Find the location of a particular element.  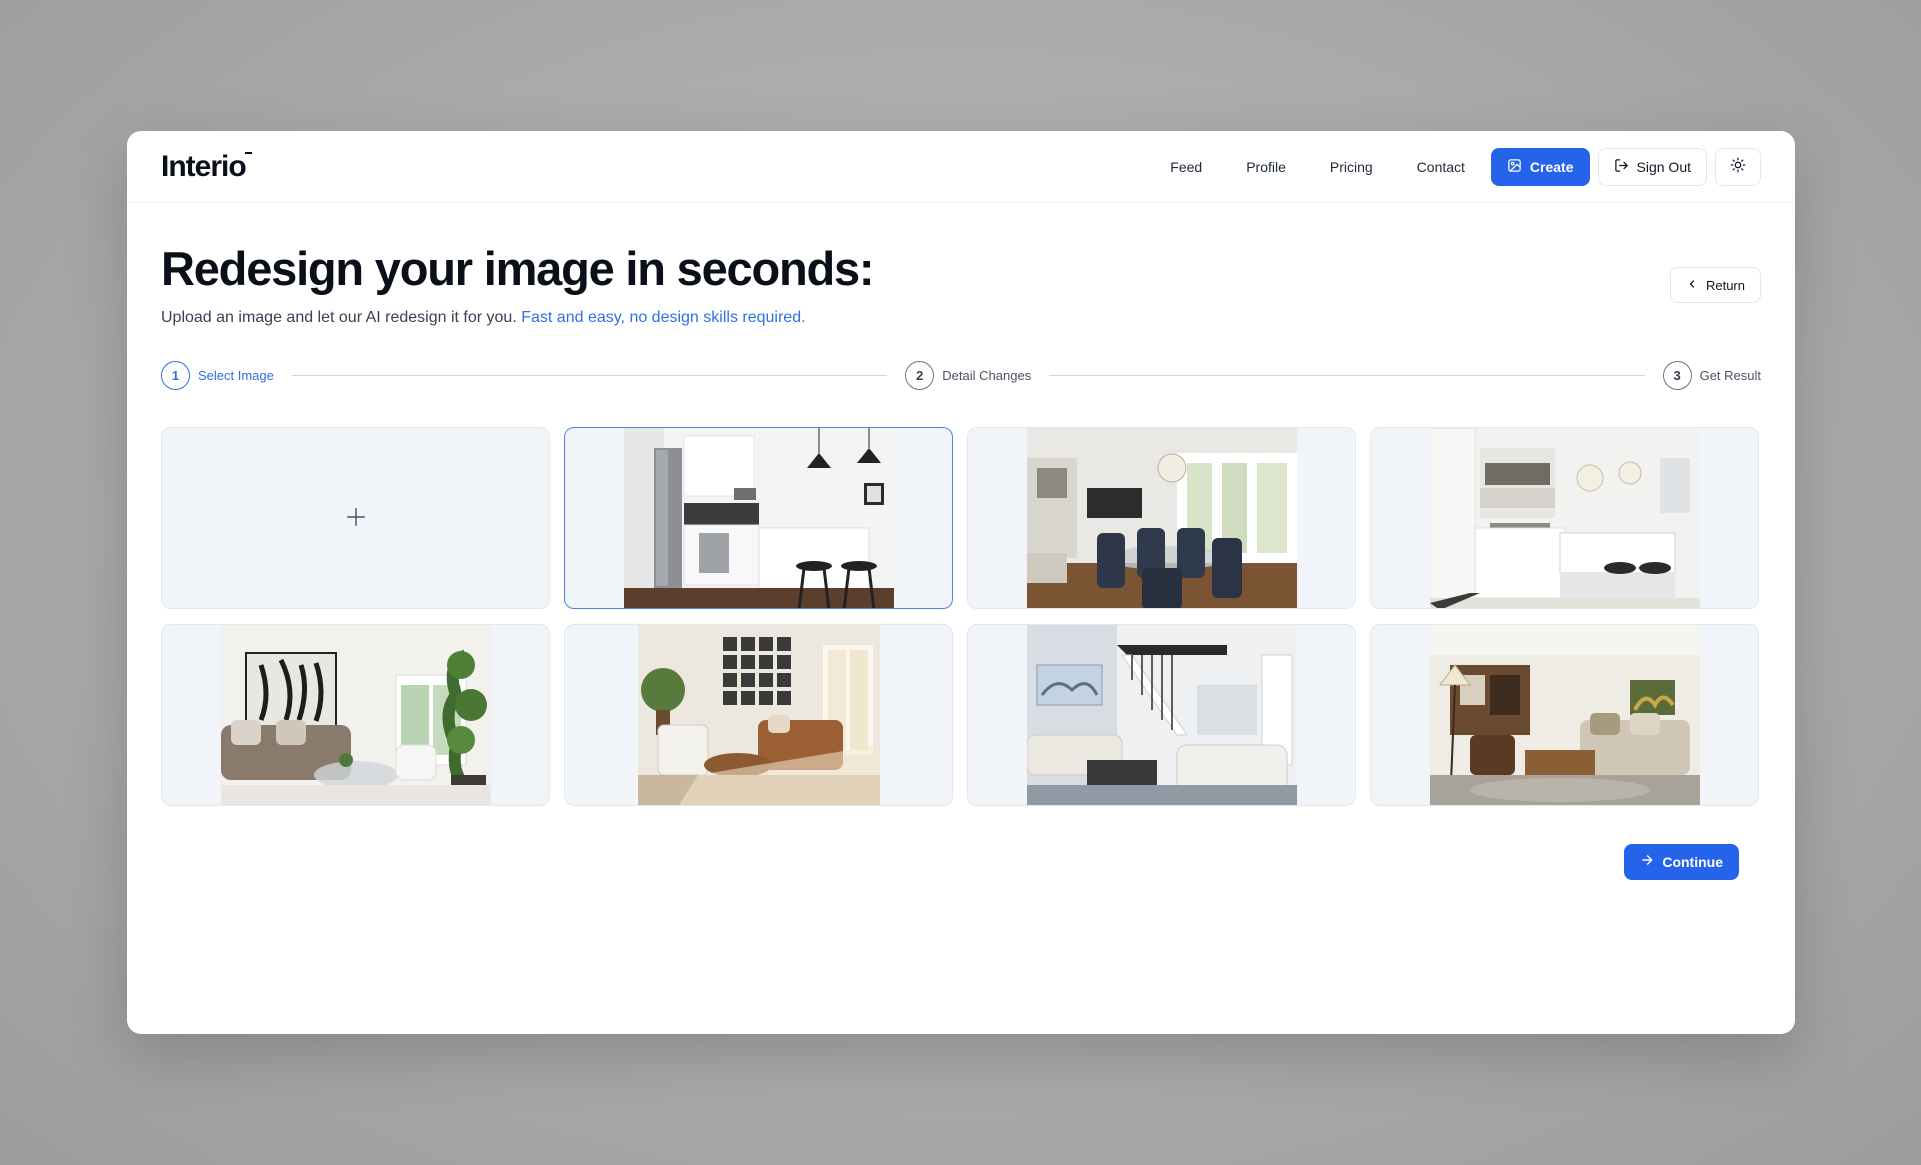

step-detail-changes: 2 Detail Changes is located at coordinates (968, 376).